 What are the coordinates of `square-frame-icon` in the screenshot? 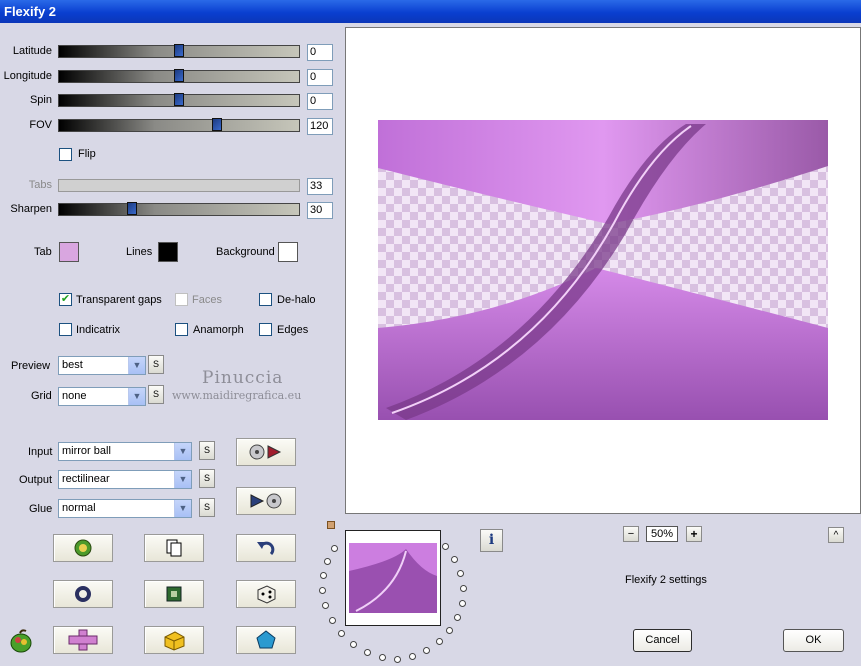 It's located at (174, 594).